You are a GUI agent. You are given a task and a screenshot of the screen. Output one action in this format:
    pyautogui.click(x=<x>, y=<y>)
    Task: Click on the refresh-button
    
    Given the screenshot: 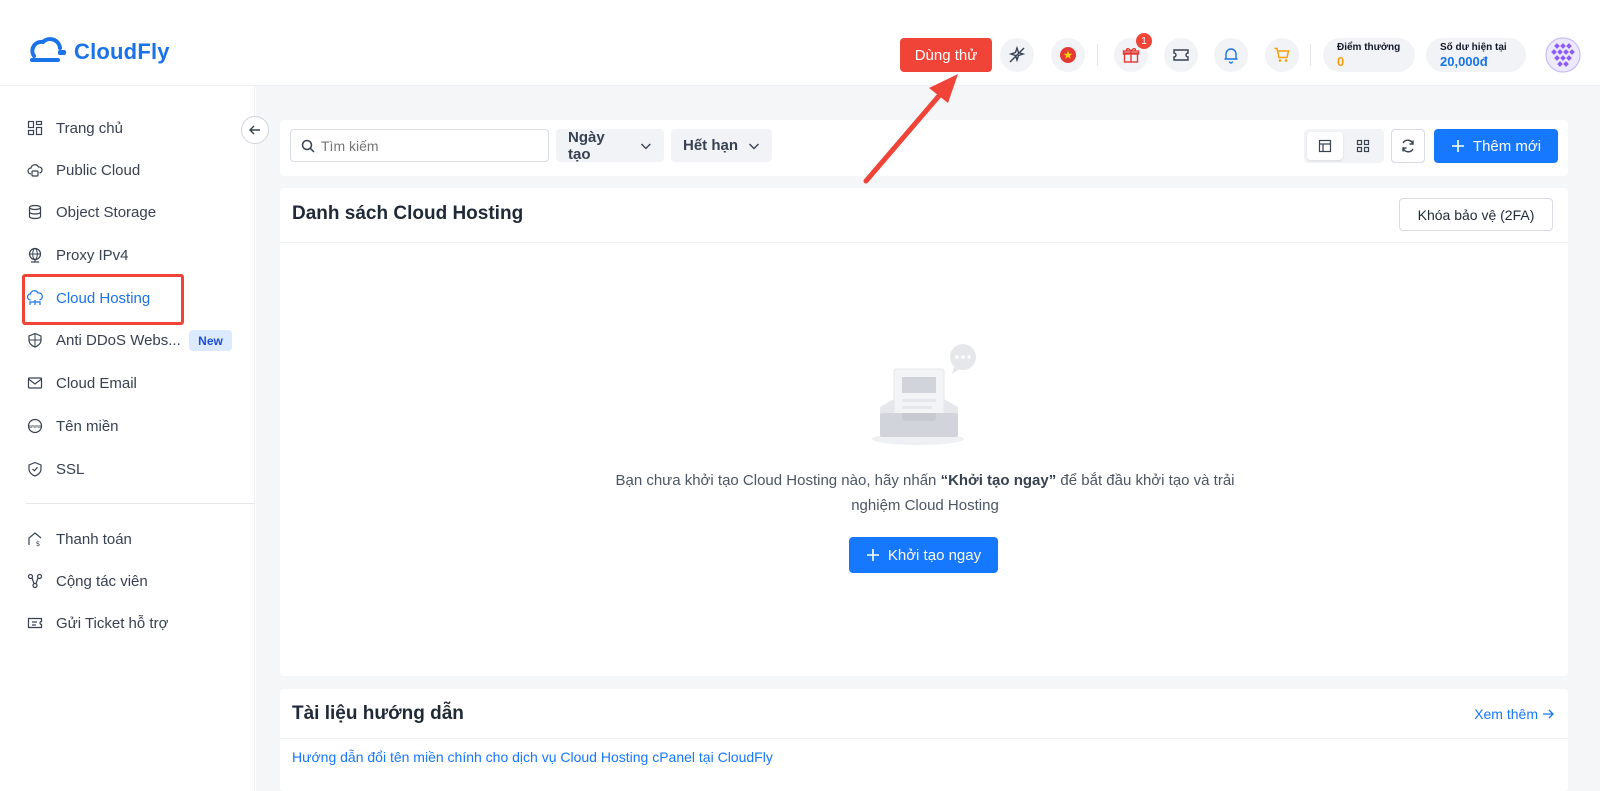 What is the action you would take?
    pyautogui.click(x=1408, y=146)
    